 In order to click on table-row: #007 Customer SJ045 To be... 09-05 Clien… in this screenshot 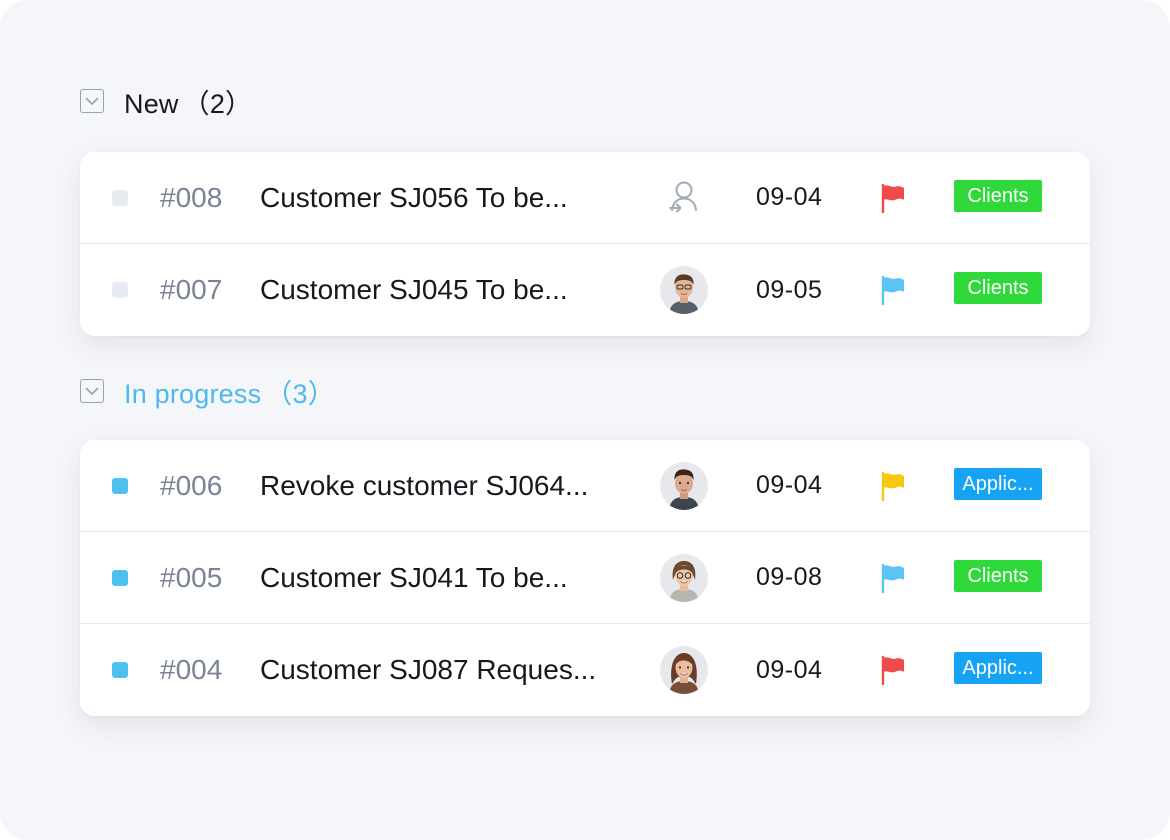, I will do `click(585, 290)`.